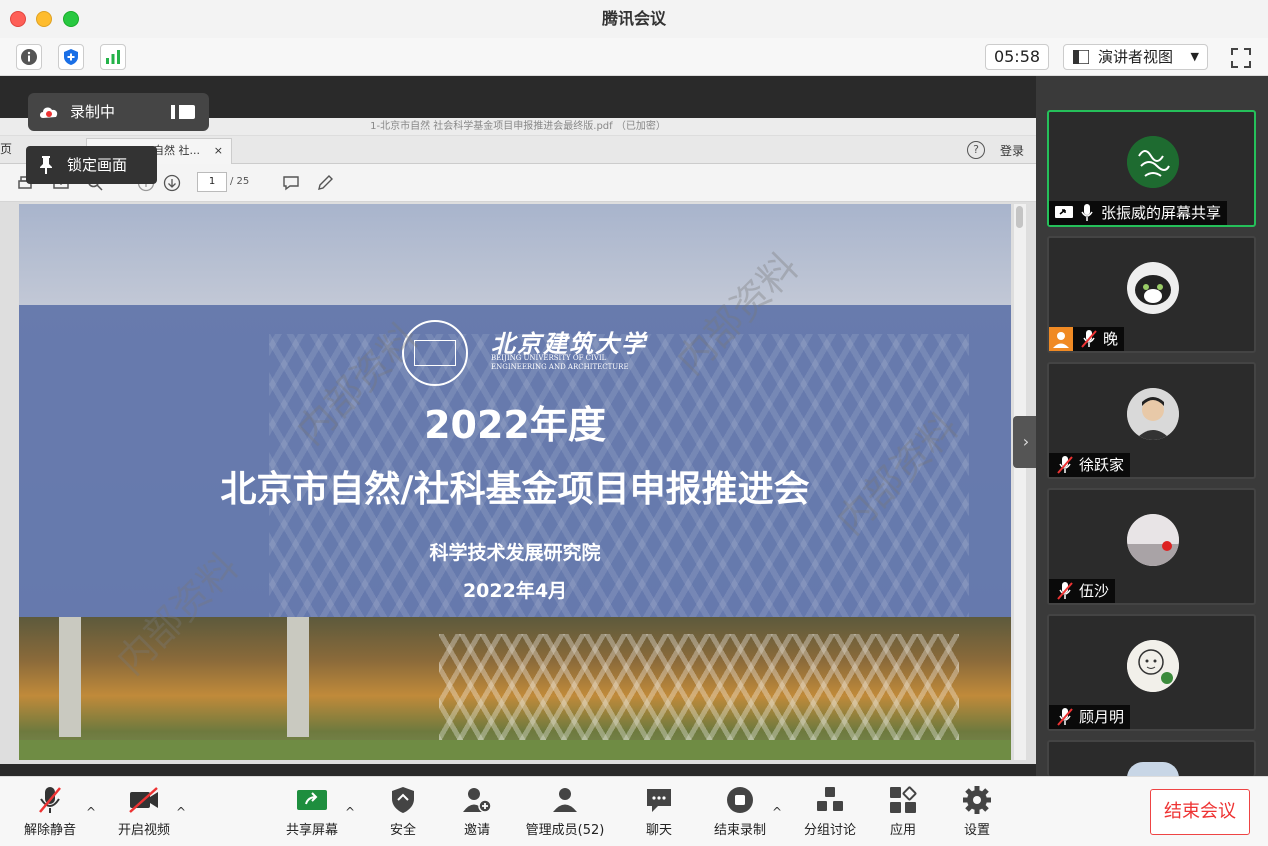 The width and height of the screenshot is (1268, 846). I want to click on title-bar: 腾讯会议, so click(634, 19).